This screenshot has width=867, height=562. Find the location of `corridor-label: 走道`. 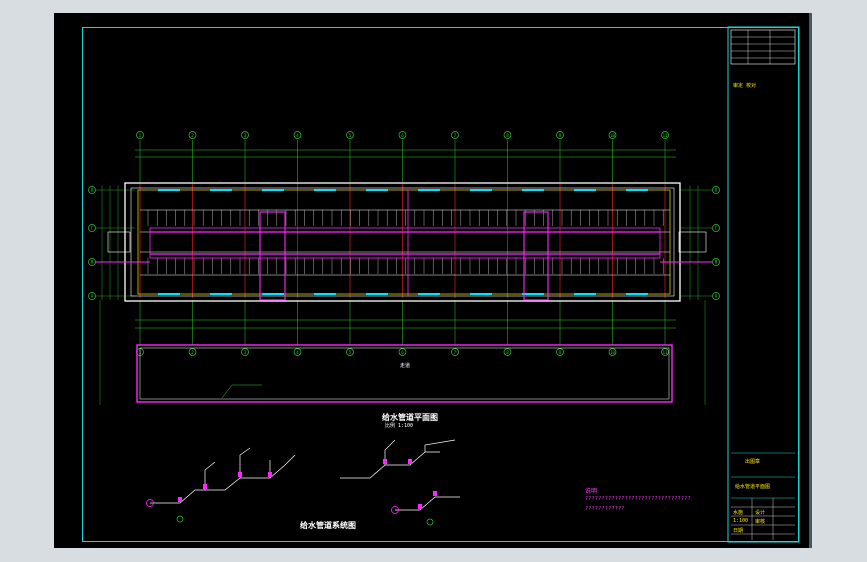

corridor-label: 走道 is located at coordinates (405, 366).